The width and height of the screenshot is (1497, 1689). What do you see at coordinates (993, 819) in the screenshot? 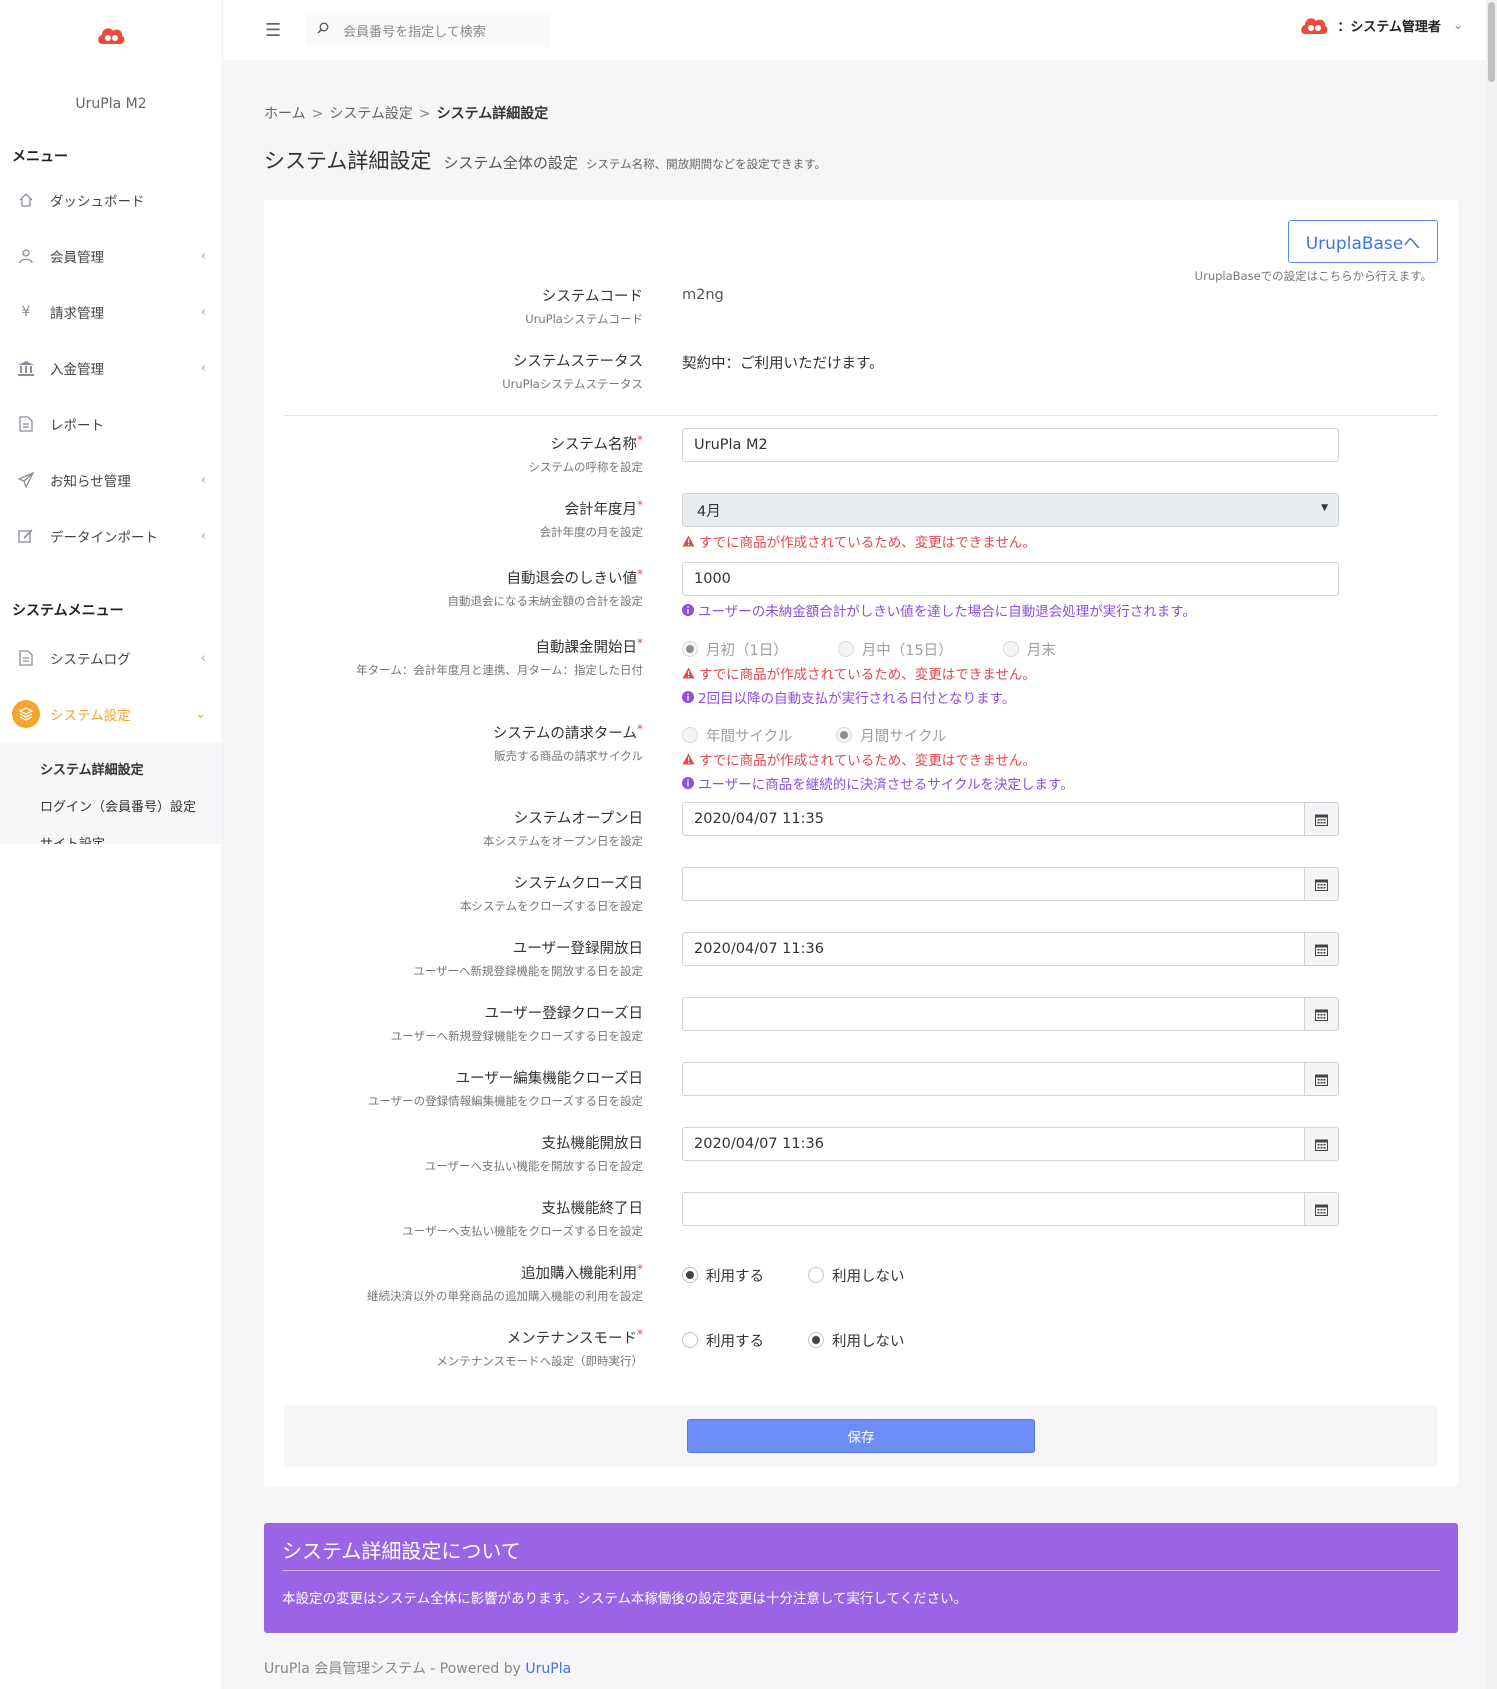
I see `open-date-input: 2020/04/07 11:35` at bounding box center [993, 819].